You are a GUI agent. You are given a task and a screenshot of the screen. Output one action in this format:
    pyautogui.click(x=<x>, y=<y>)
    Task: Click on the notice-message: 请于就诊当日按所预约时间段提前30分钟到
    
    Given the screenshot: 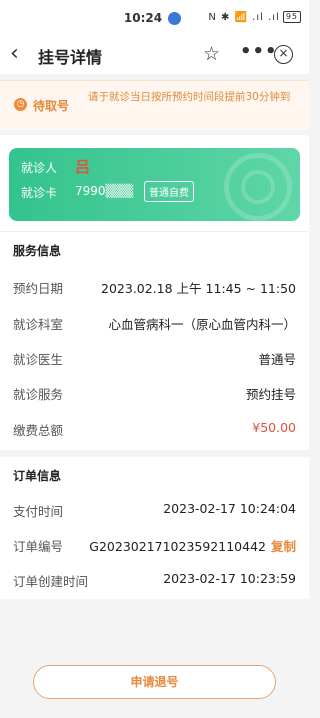 What is the action you would take?
    pyautogui.click(x=189, y=97)
    